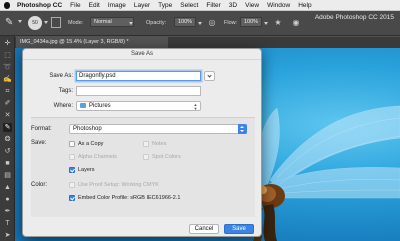 The height and width of the screenshot is (241, 400). I want to click on eraser-tool-icon: ■, so click(7, 163).